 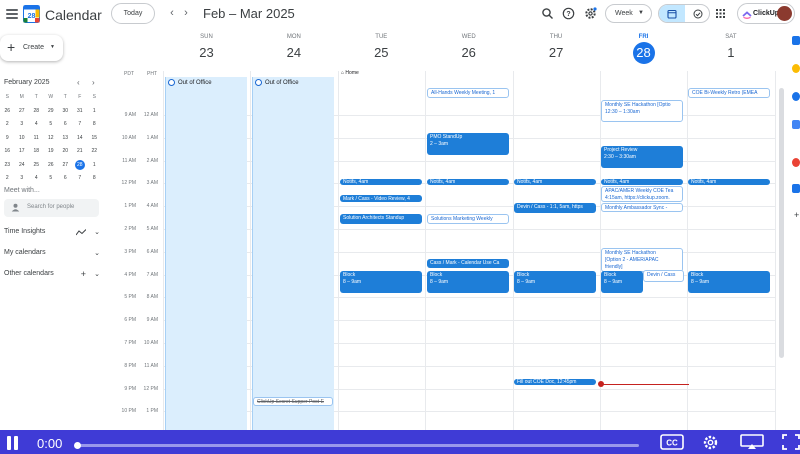 What do you see at coordinates (568, 13) in the screenshot?
I see `help-icon: ?` at bounding box center [568, 13].